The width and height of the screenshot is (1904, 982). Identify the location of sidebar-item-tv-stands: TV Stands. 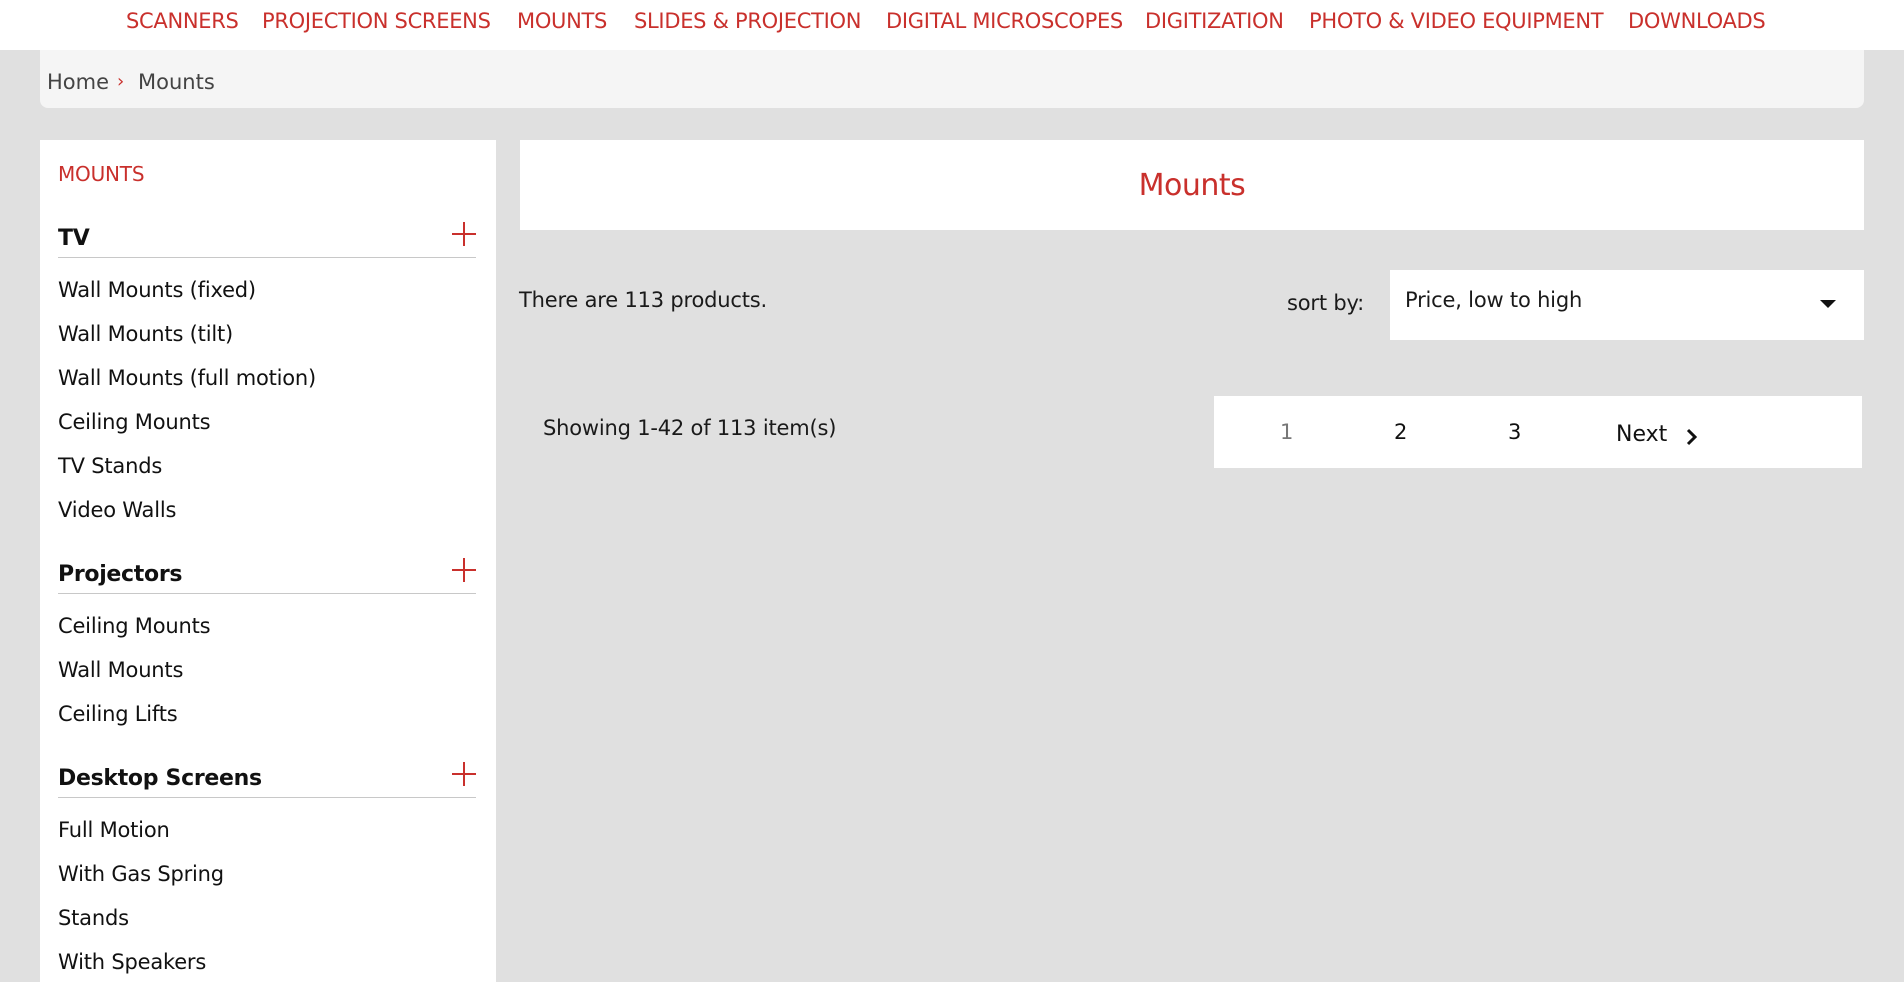
(110, 466).